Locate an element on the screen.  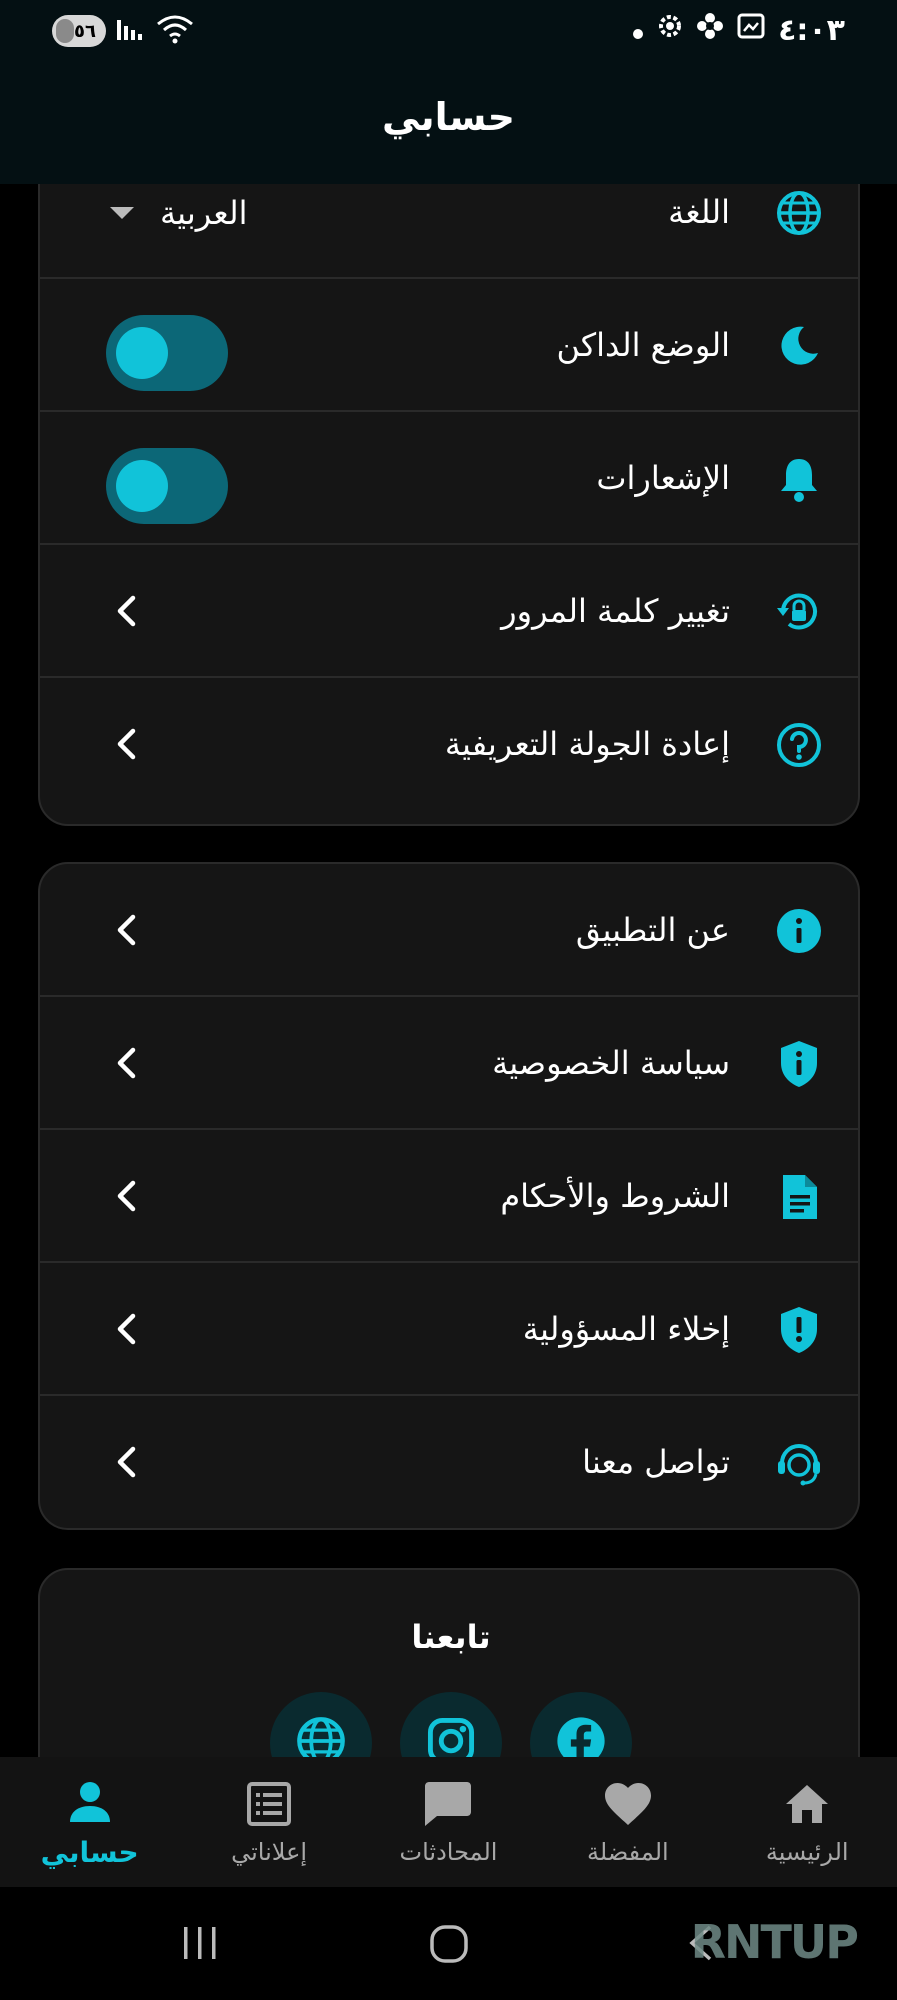
chat-bubble-icon is located at coordinates (448, 1804).